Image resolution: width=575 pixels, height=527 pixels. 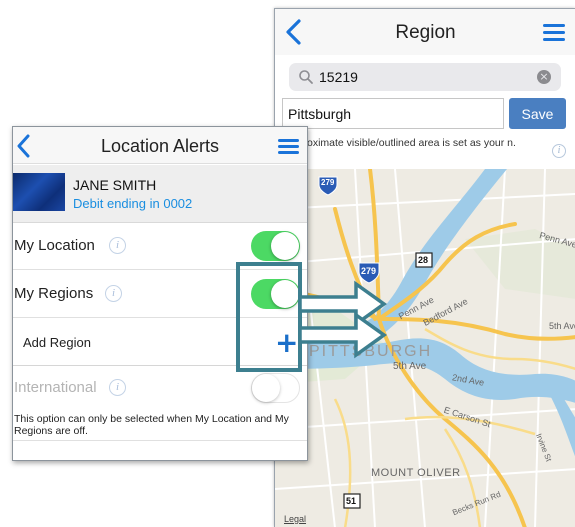 What do you see at coordinates (39, 192) in the screenshot?
I see `card-image` at bounding box center [39, 192].